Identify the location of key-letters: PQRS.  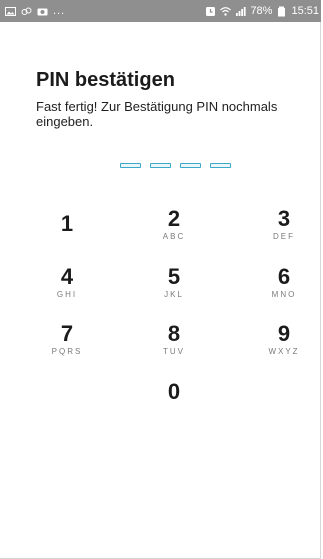
(67, 351).